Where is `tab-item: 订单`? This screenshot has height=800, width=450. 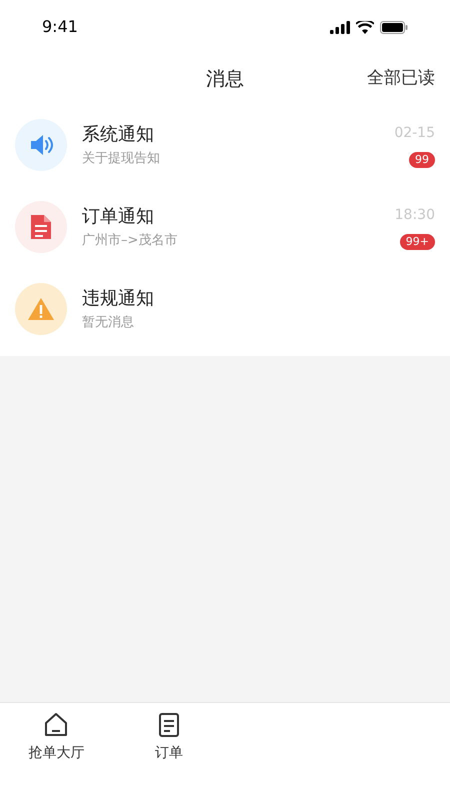
tab-item: 订单 is located at coordinates (168, 738).